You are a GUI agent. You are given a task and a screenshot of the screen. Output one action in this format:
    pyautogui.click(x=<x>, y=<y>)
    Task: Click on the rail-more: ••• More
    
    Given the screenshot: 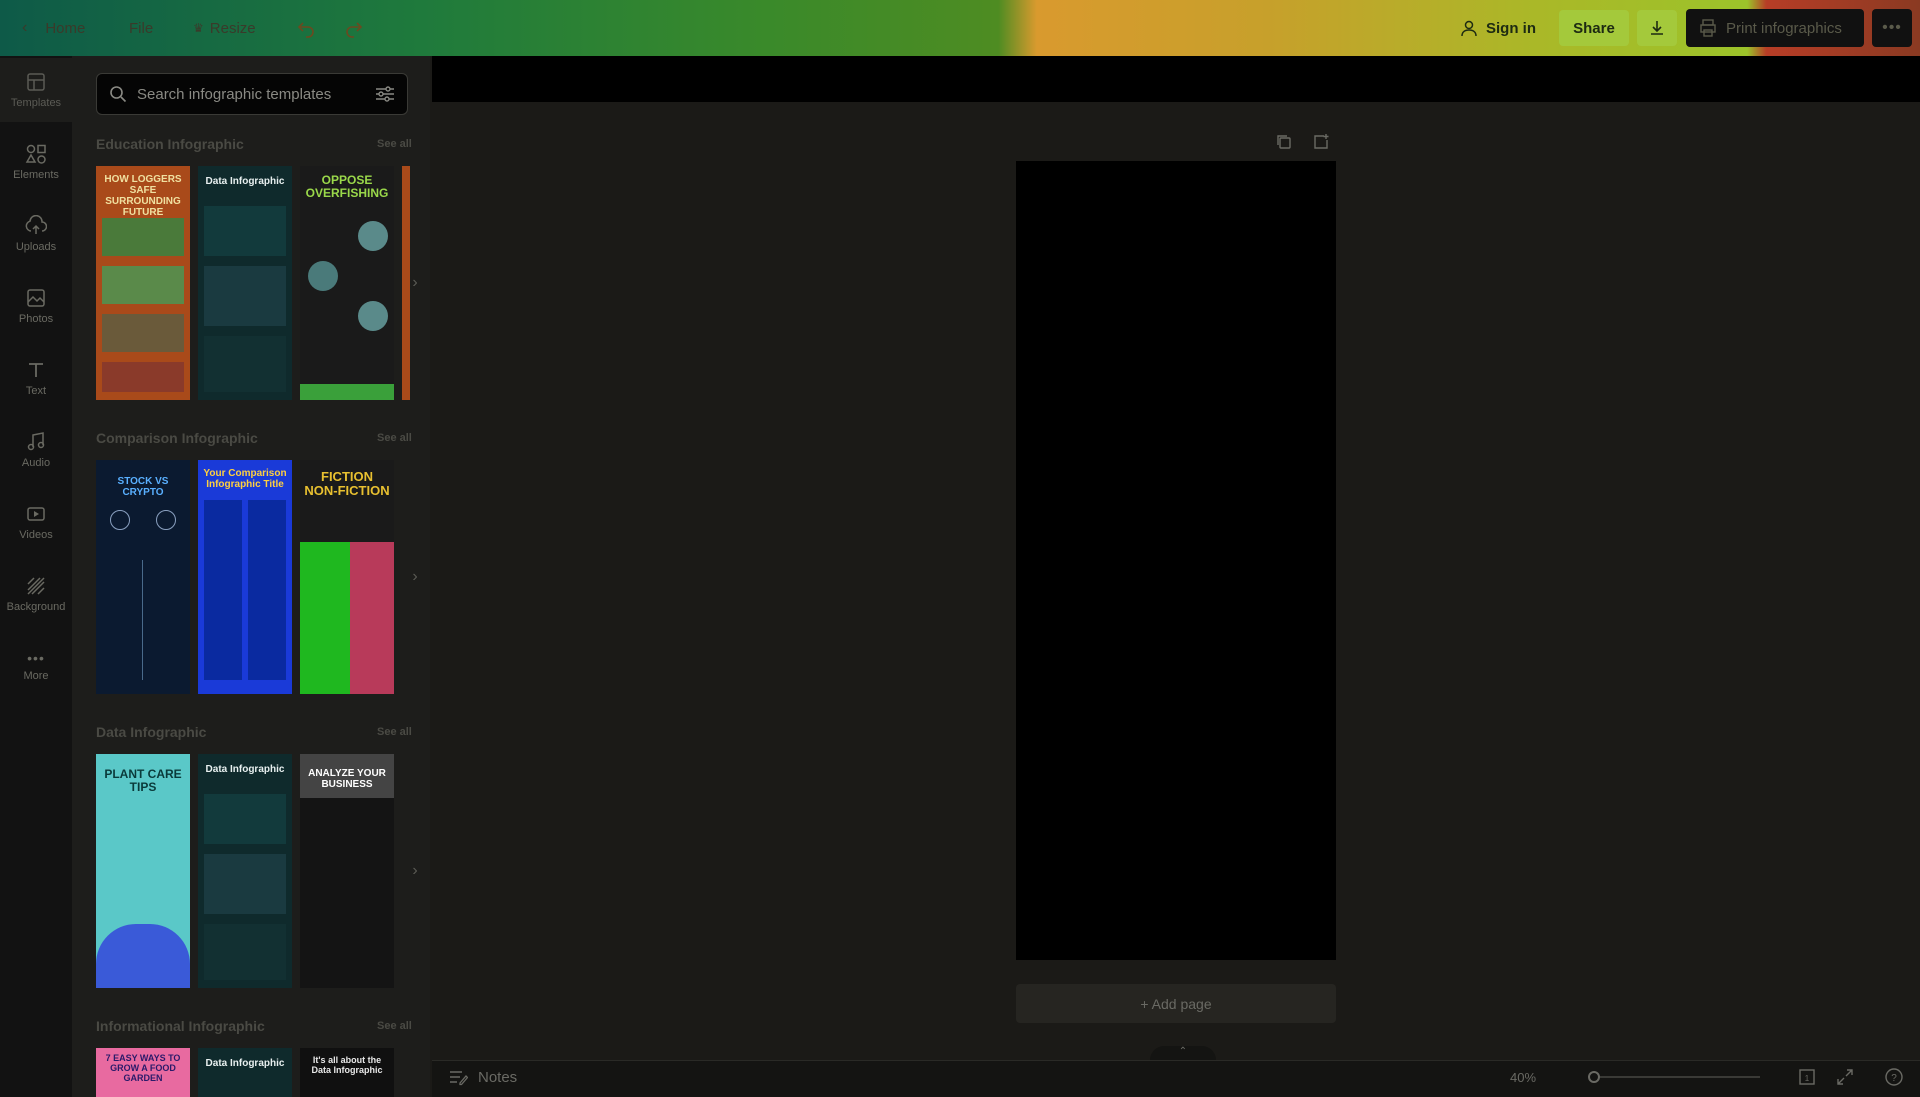 What is the action you would take?
    pyautogui.click(x=36, y=666)
    